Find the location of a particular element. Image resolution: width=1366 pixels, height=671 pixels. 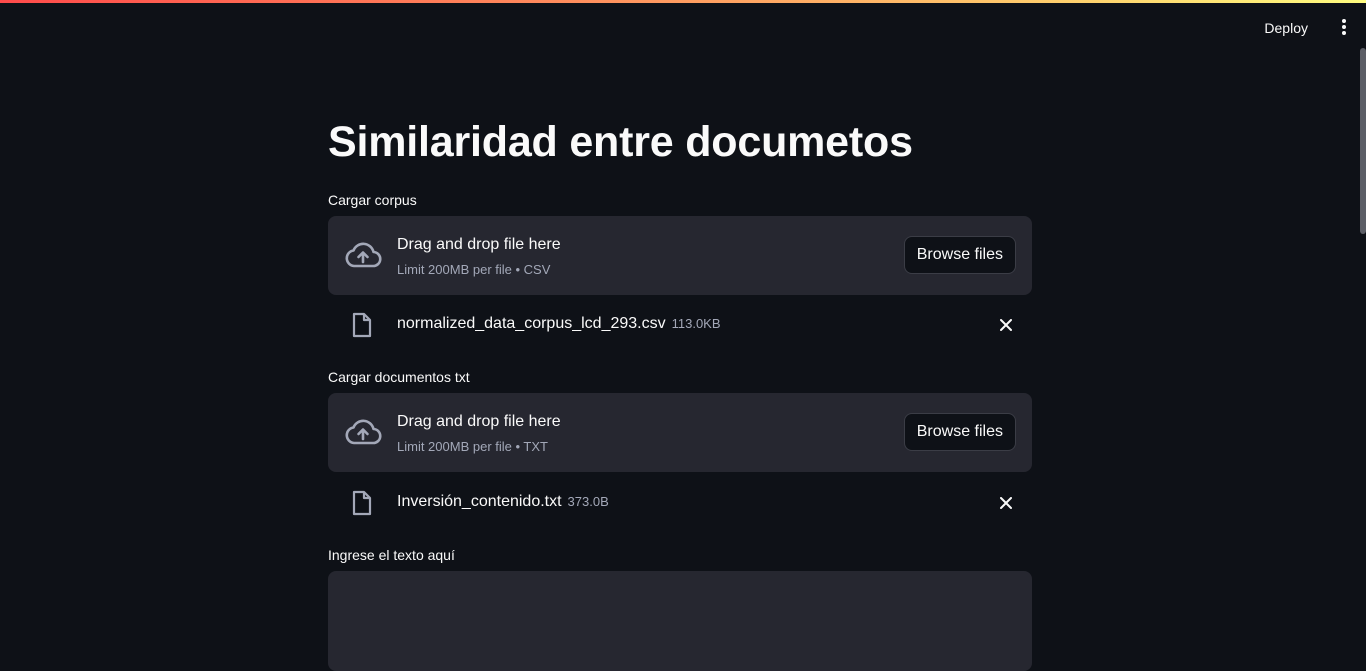

main-menu-button is located at coordinates (1344, 27).